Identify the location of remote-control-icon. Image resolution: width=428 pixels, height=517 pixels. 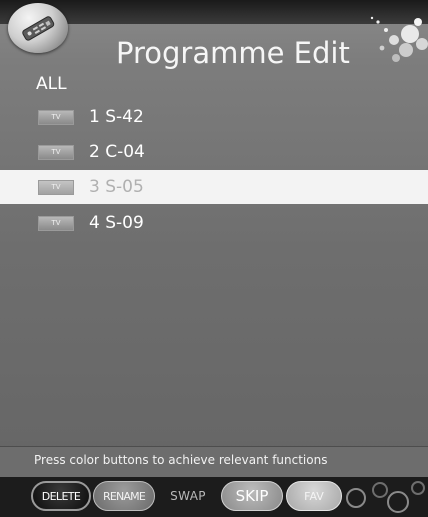
(38, 28).